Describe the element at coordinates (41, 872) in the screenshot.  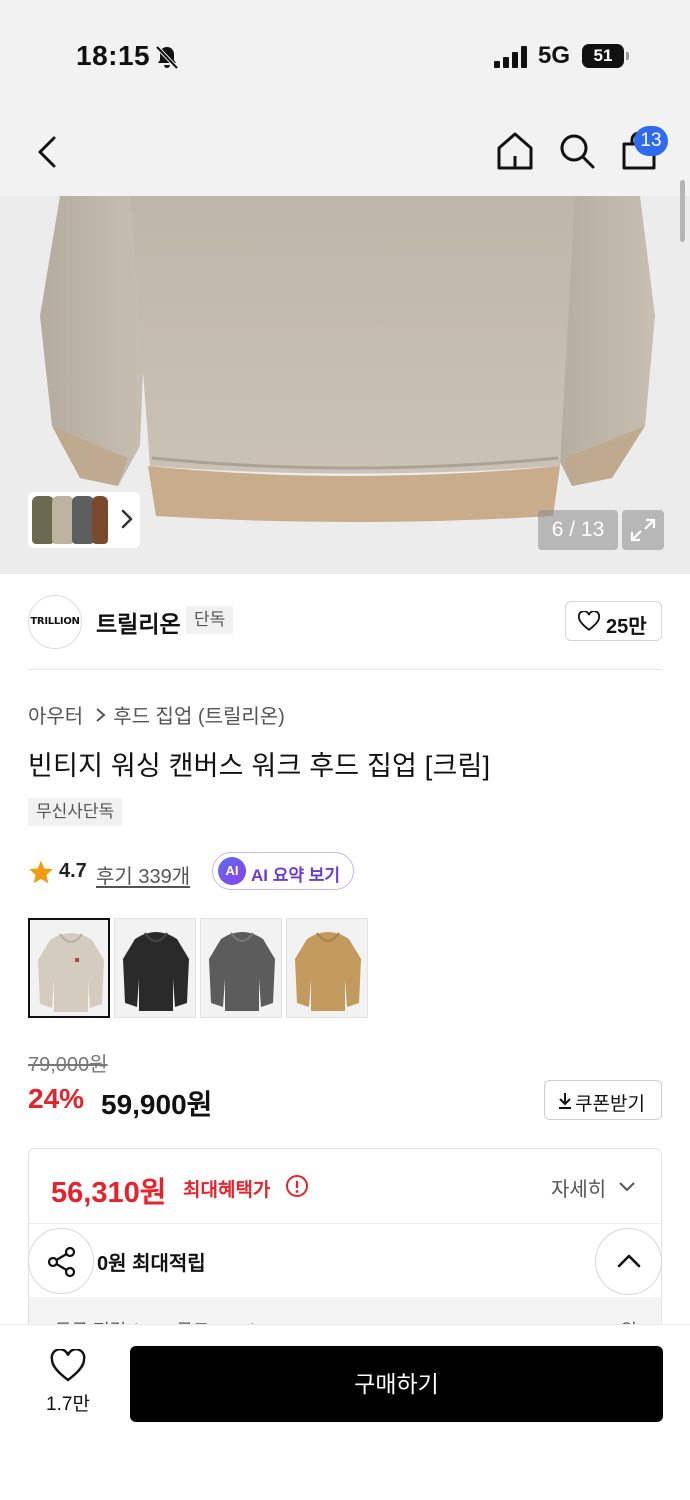
I see `star-icon` at that location.